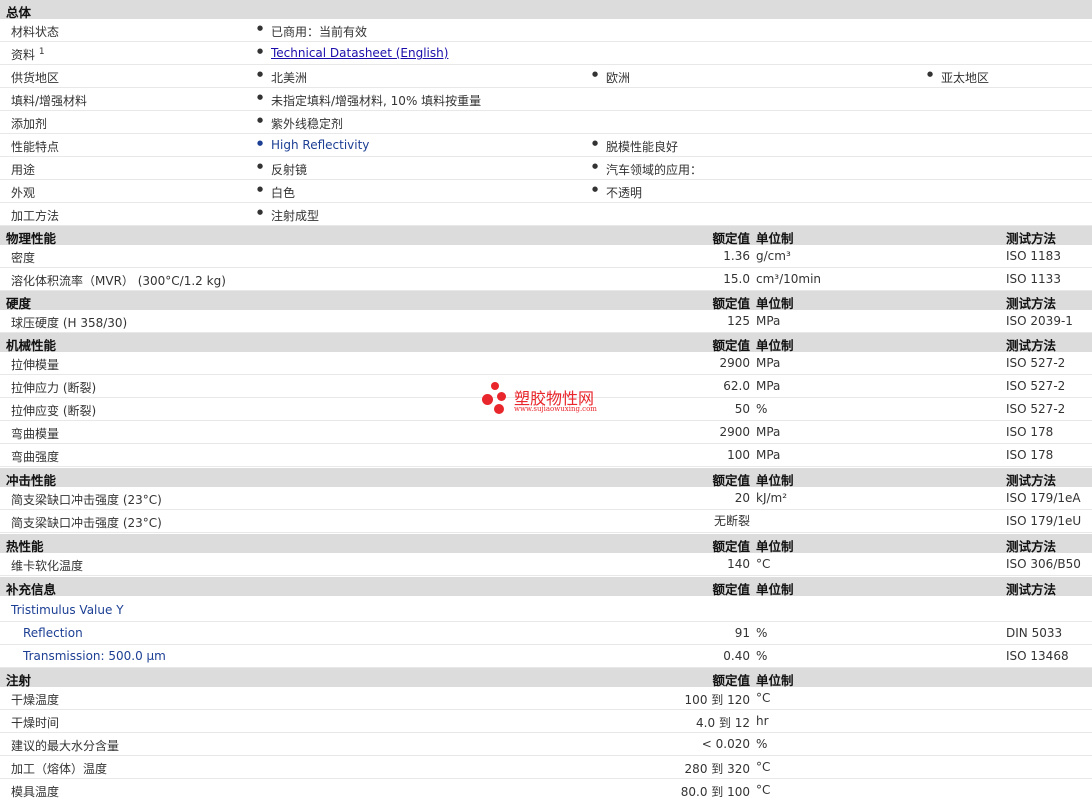 This screenshot has width=1092, height=800. I want to click on row-label: 材料状态, so click(35, 32).